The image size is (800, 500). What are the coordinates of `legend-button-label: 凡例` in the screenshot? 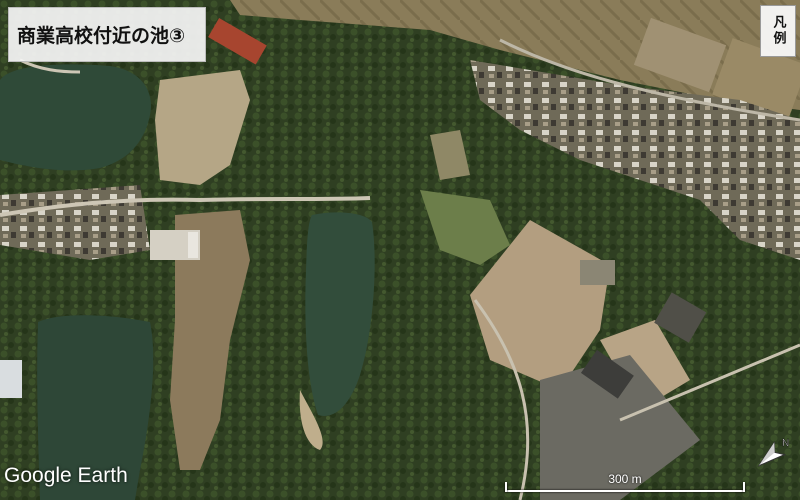 It's located at (778, 31).